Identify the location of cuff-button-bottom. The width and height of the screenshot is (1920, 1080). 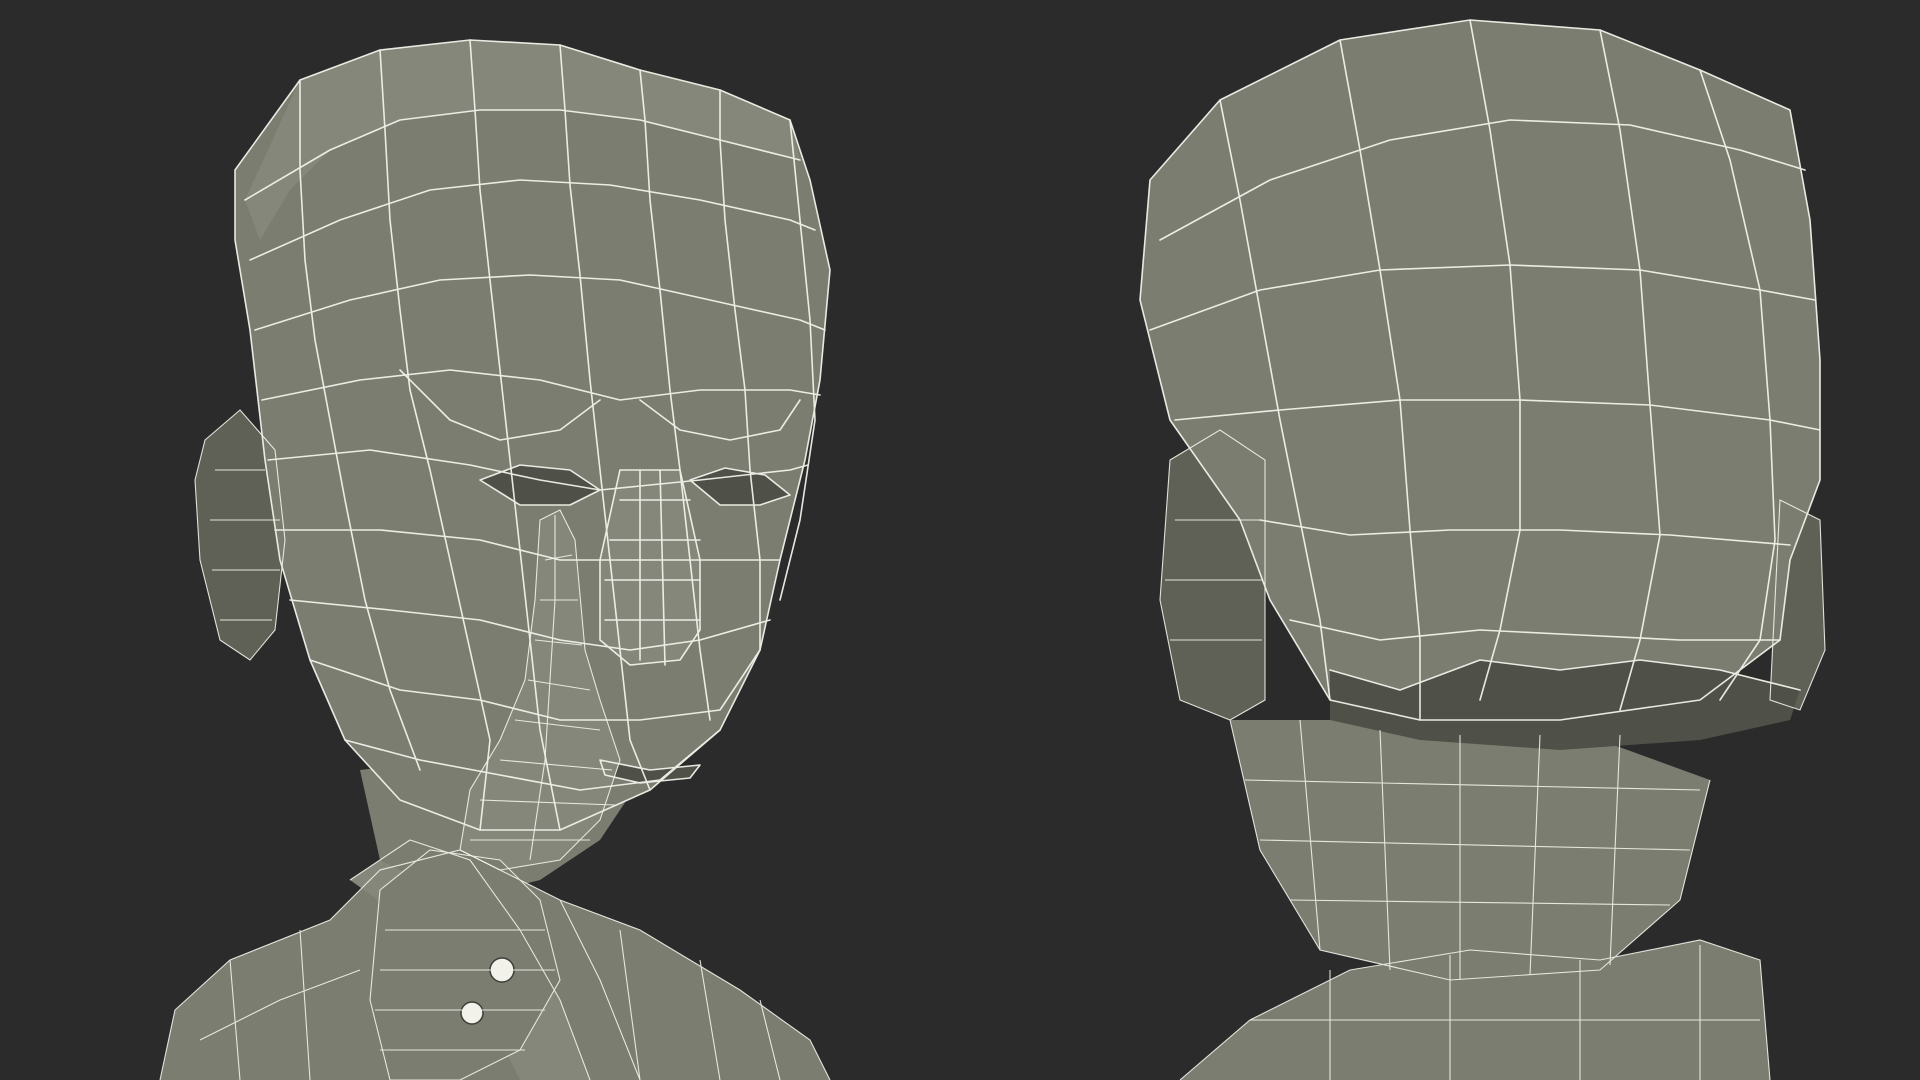
(472, 1013).